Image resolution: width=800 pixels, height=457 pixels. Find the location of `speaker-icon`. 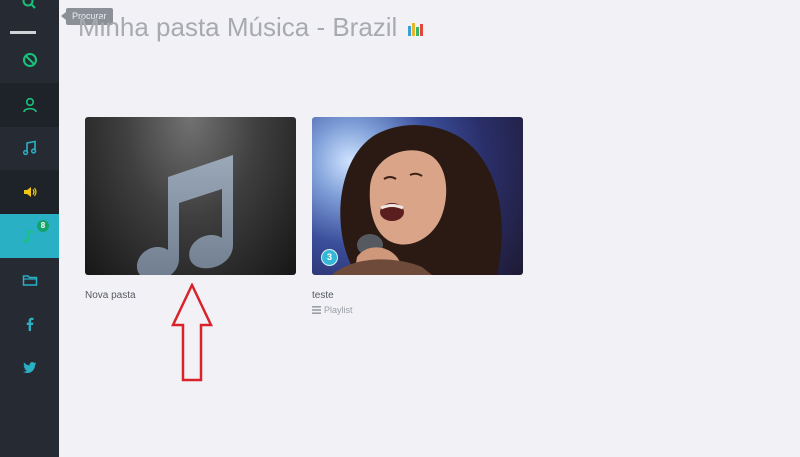

speaker-icon is located at coordinates (30, 192).